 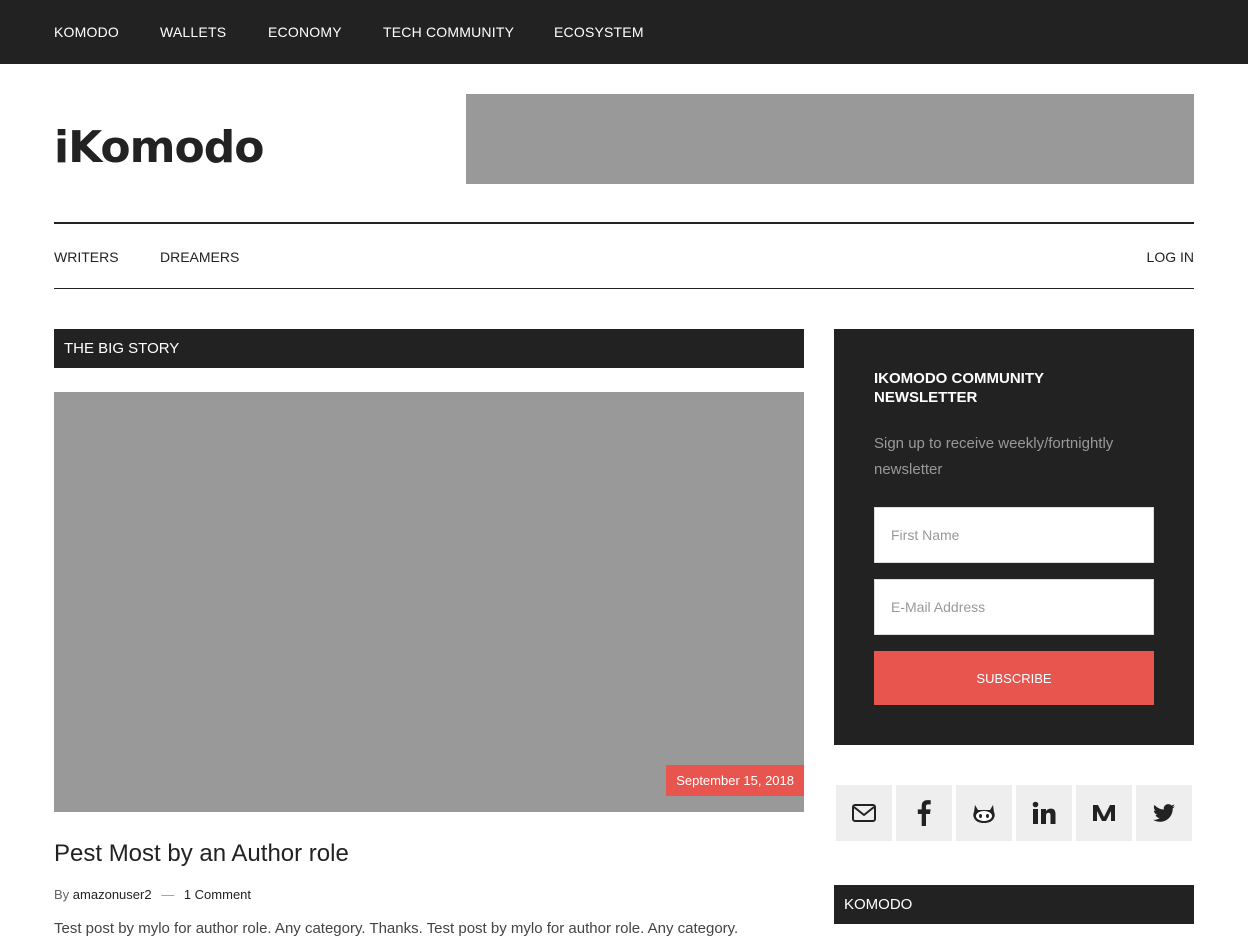 What do you see at coordinates (201, 854) in the screenshot?
I see `post-title: Pest Most by an Author role` at bounding box center [201, 854].